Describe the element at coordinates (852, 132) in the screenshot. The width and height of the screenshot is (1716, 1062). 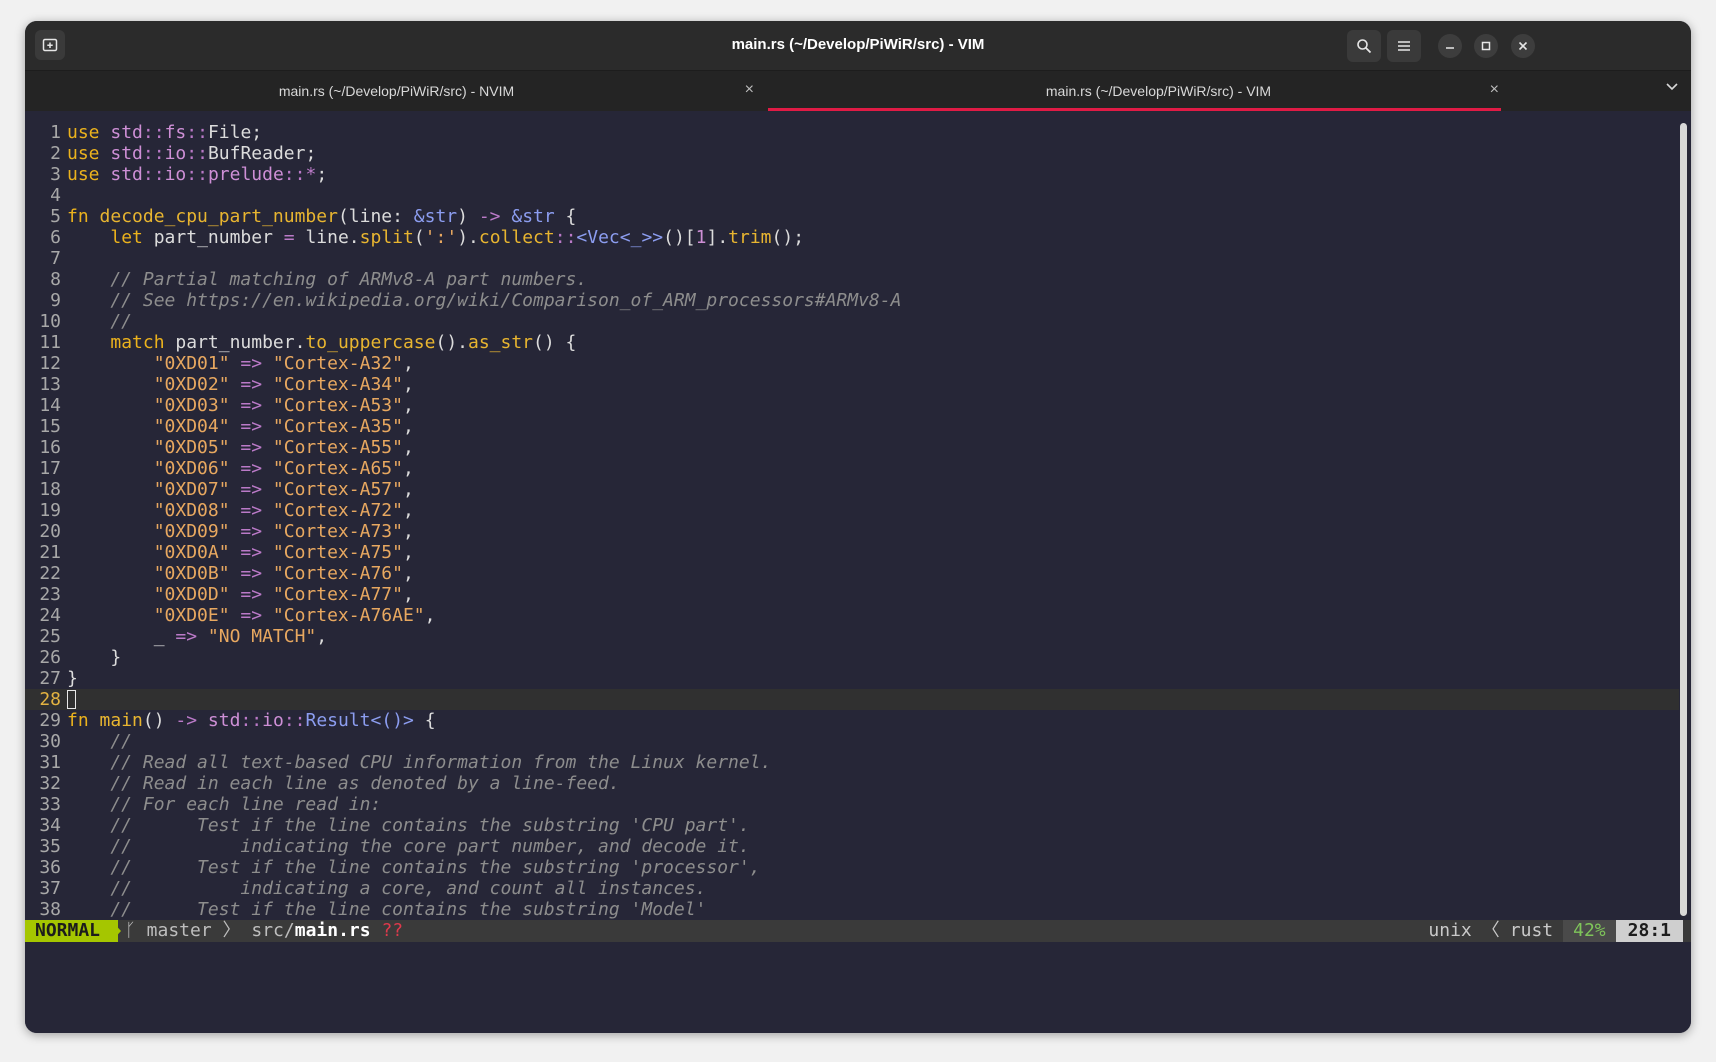
I see `code-line: 1 use std::fs::File;` at that location.